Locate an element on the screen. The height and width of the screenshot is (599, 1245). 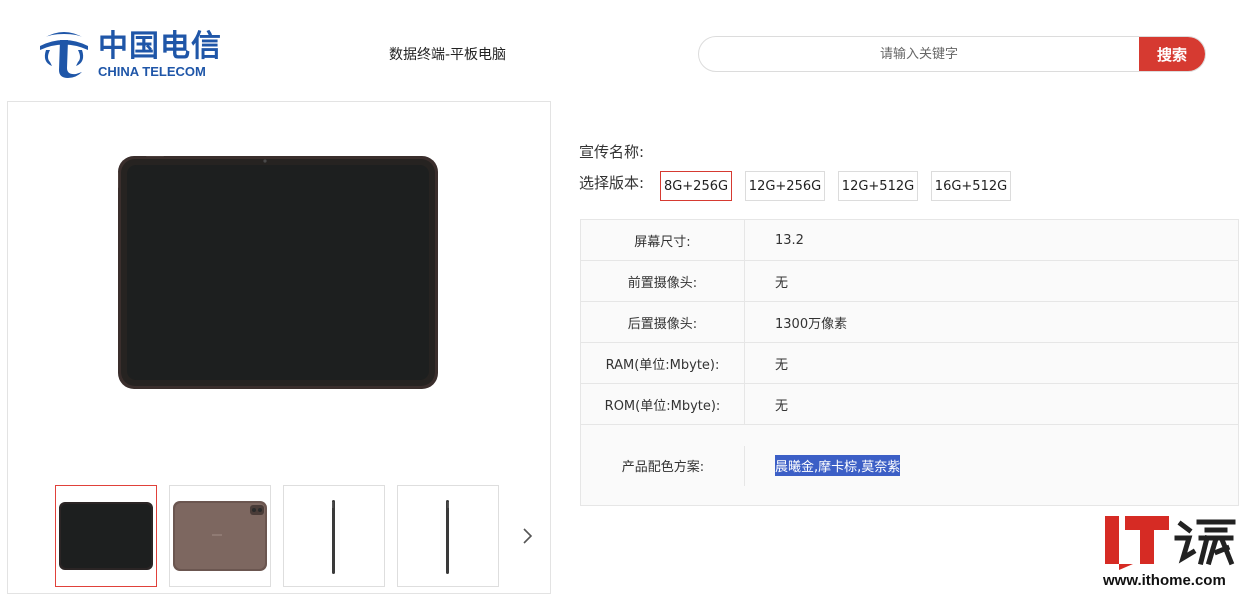
search-bar: 搜索 is located at coordinates (952, 54).